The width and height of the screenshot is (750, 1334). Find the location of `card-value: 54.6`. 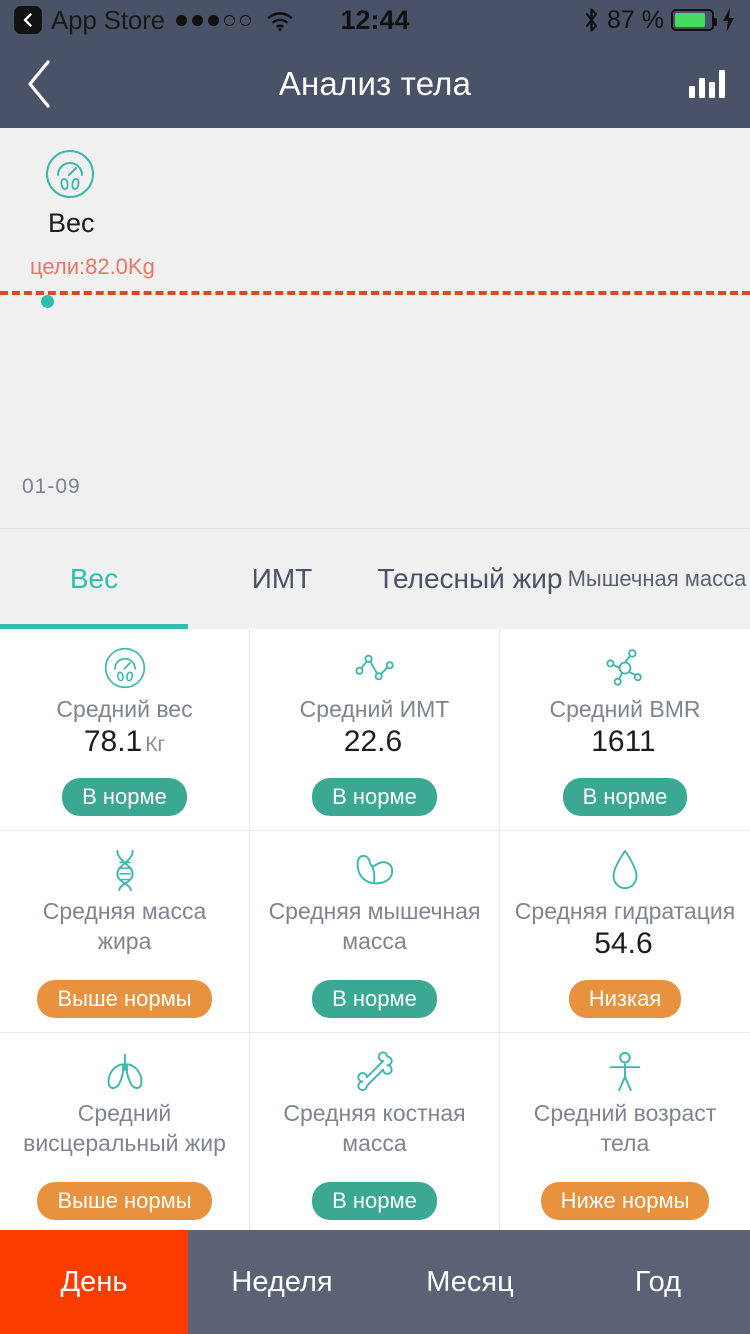

card-value: 54.6 is located at coordinates (624, 945).